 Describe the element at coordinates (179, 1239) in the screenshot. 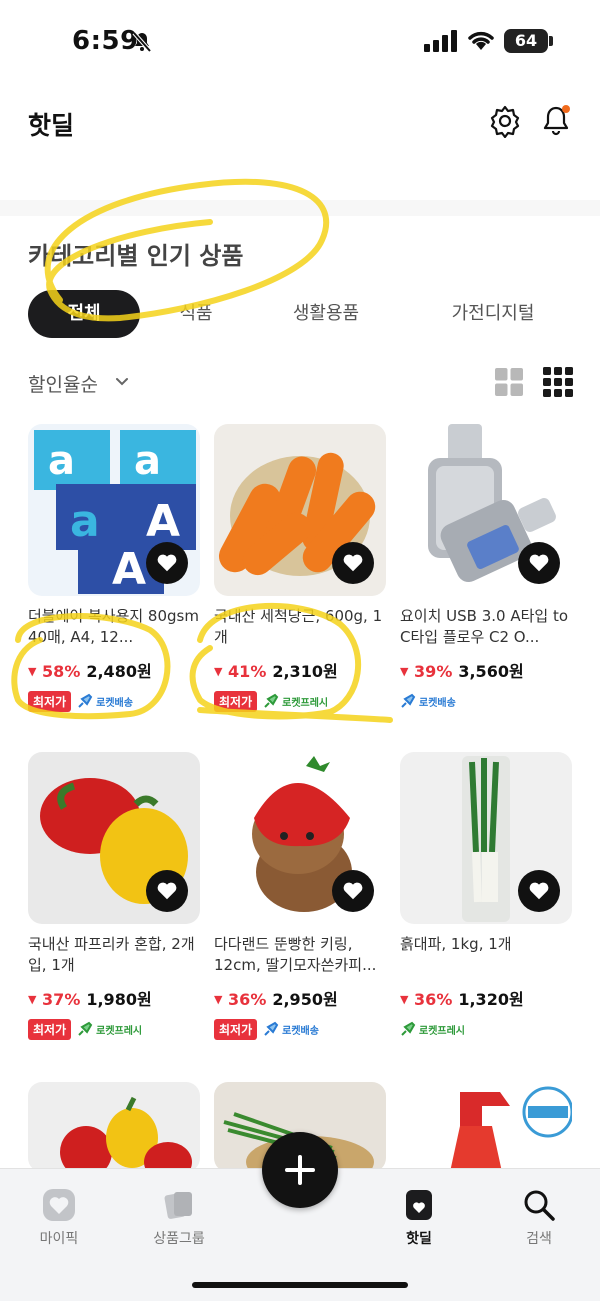

I see `nav-label: 상품그룹` at that location.